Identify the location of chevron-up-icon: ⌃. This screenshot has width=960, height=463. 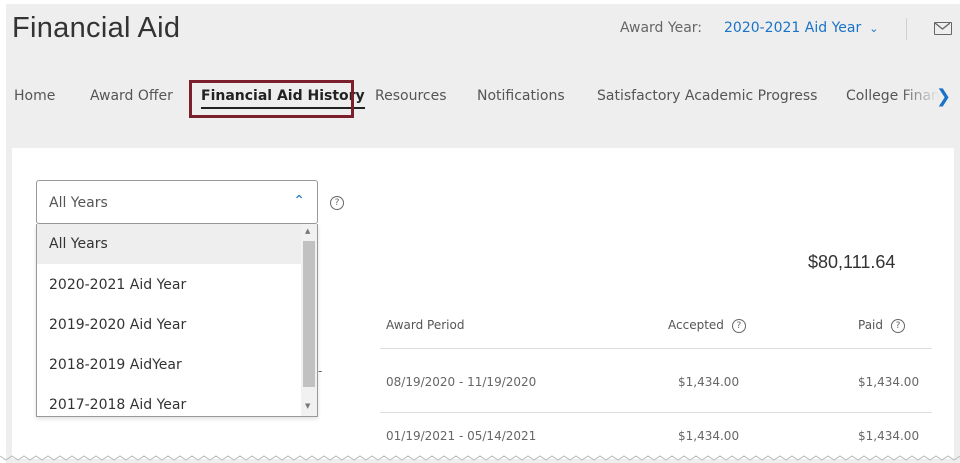
(299, 201).